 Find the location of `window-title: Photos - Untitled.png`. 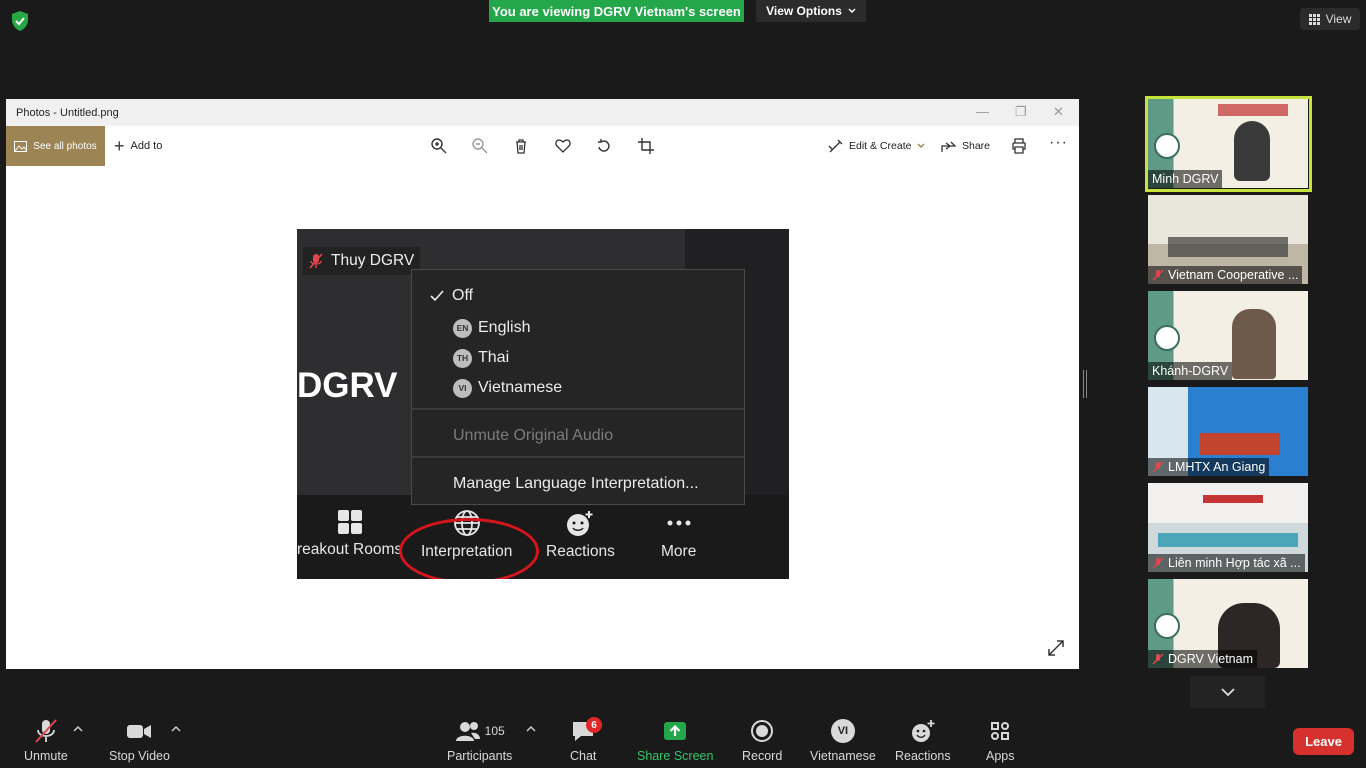

window-title: Photos - Untitled.png is located at coordinates (67, 112).